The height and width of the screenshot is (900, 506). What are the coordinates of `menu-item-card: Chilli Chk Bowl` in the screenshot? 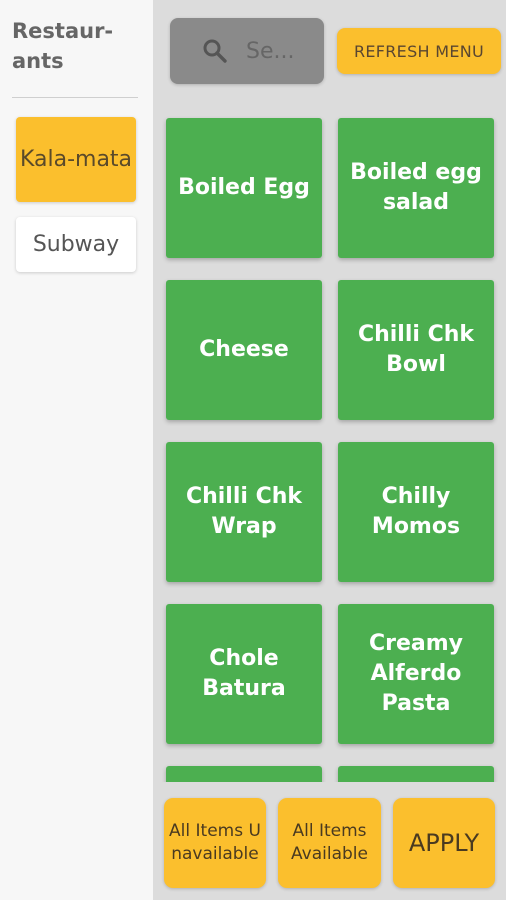 It's located at (416, 350).